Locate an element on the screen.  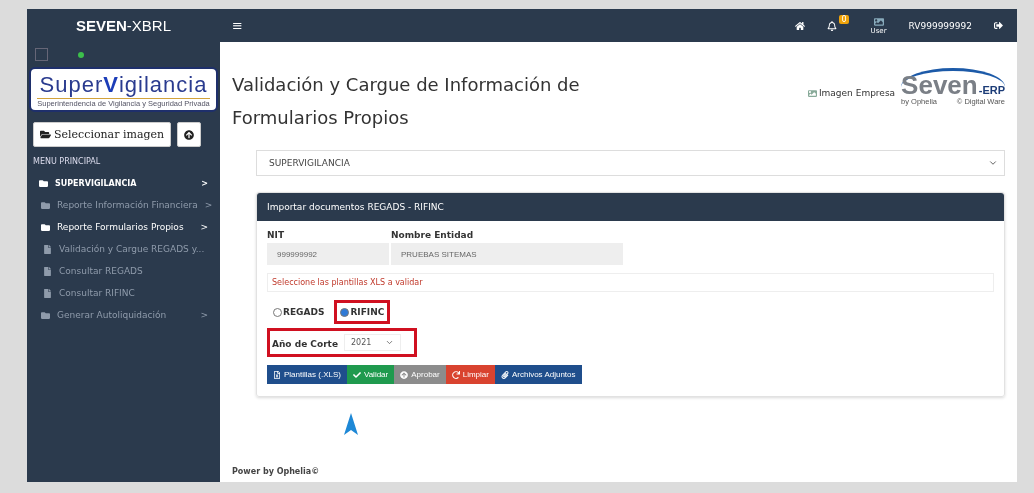
footer-text: Power by Ophelia© is located at coordinates (276, 472).